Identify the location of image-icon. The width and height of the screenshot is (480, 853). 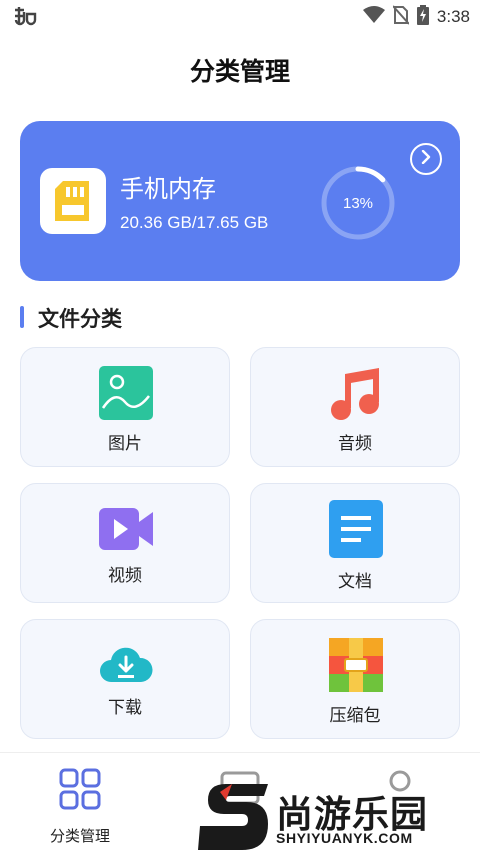
(126, 393).